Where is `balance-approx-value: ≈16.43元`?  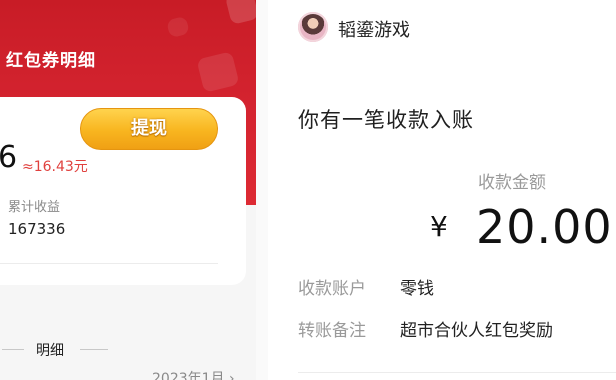 balance-approx-value: ≈16.43元 is located at coordinates (55, 167).